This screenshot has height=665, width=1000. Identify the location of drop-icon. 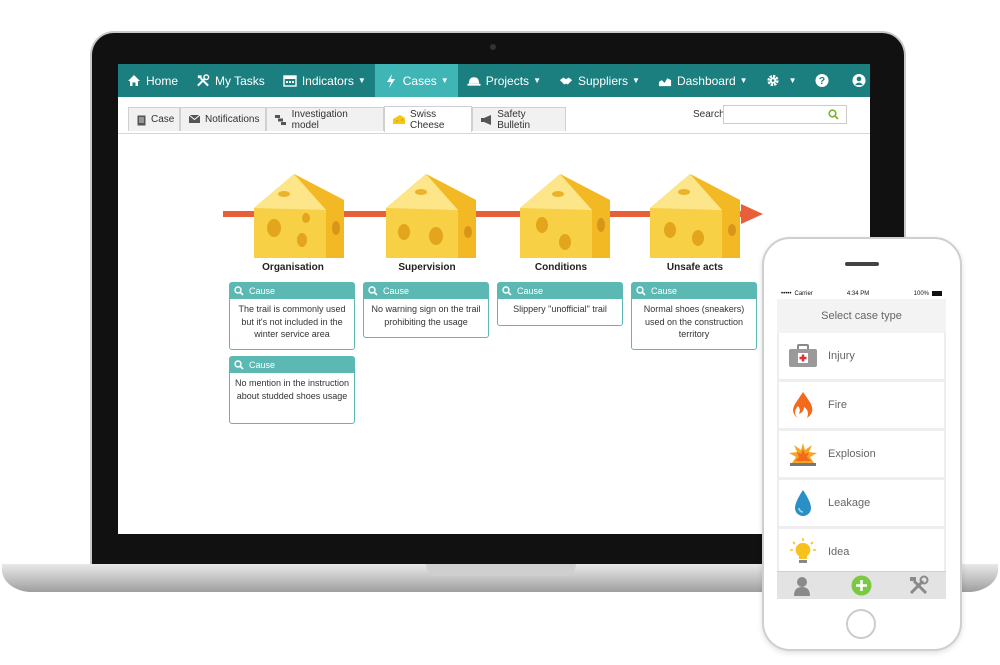
(803, 503).